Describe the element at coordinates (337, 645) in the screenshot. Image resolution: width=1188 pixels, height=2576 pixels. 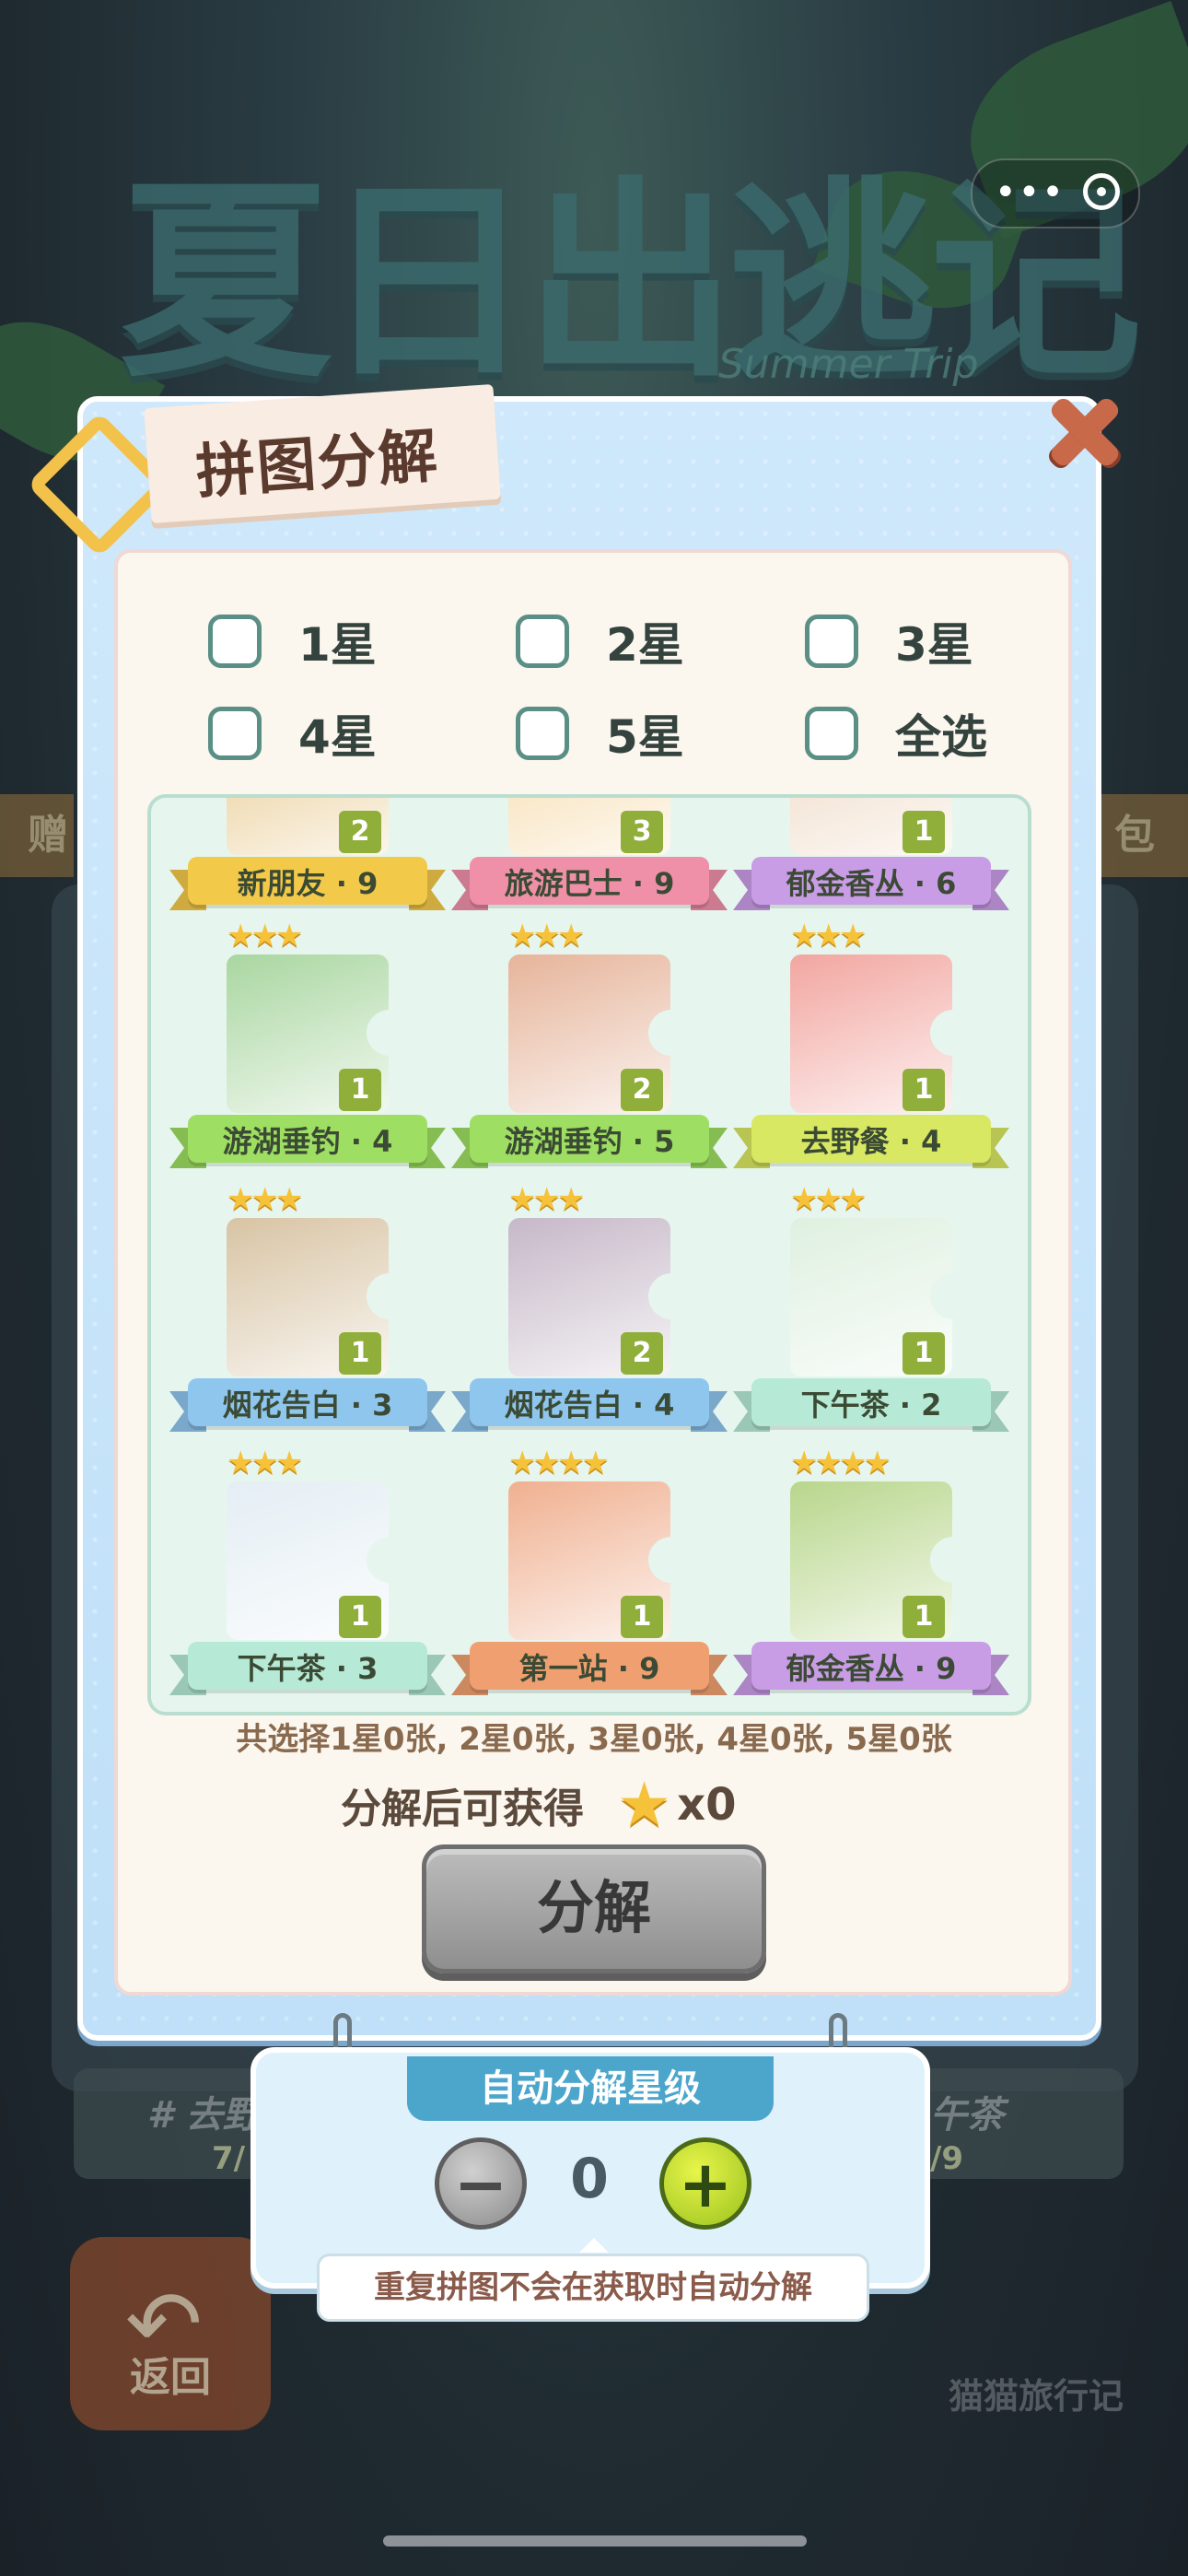
I see `filter-label: 1星` at that location.